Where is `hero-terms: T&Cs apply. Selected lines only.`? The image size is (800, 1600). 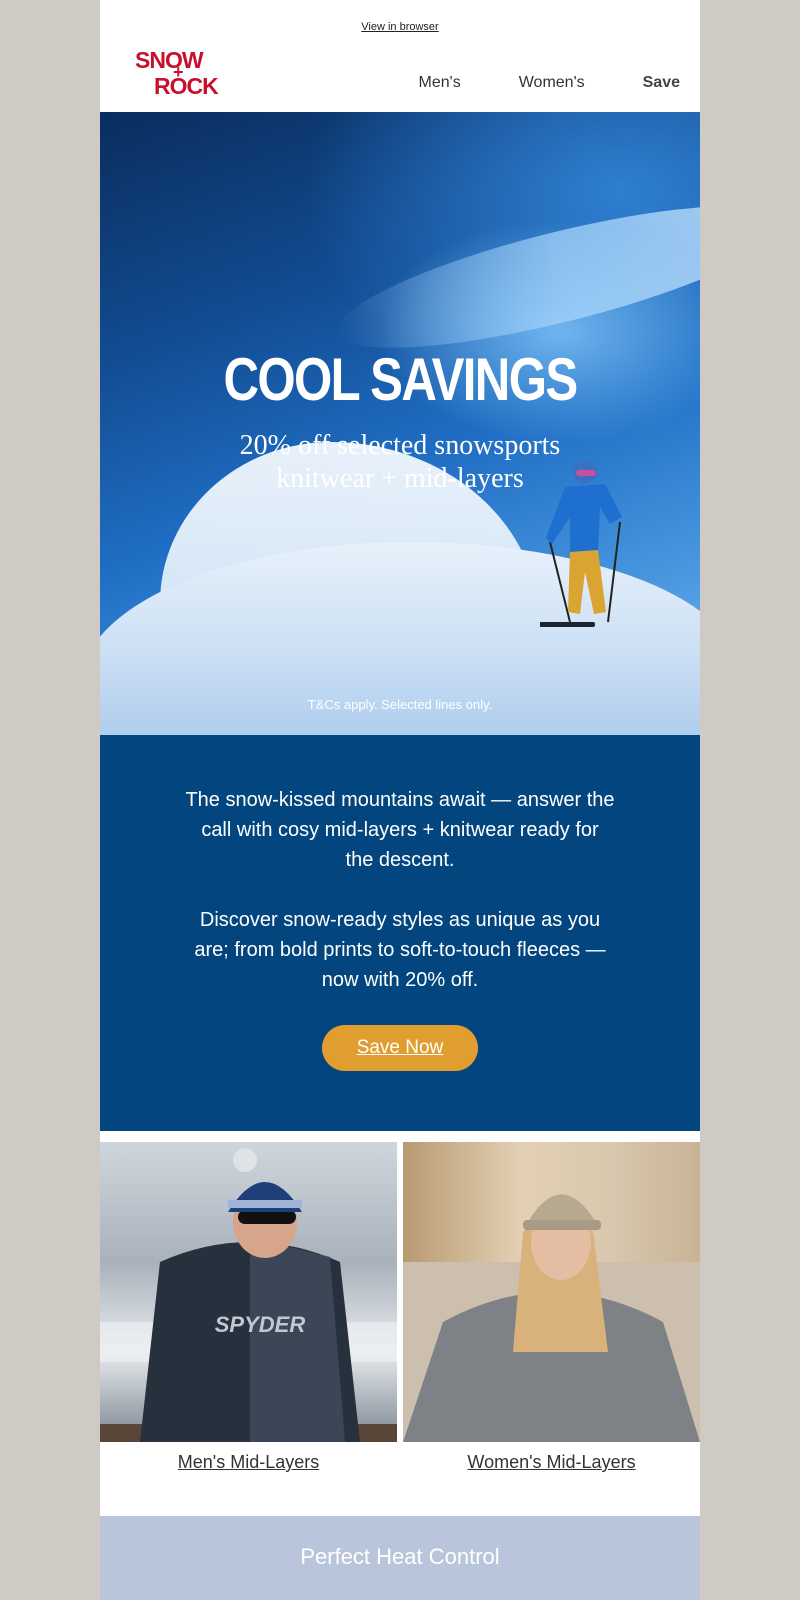
hero-terms: T&Cs apply. Selected lines only. is located at coordinates (400, 704).